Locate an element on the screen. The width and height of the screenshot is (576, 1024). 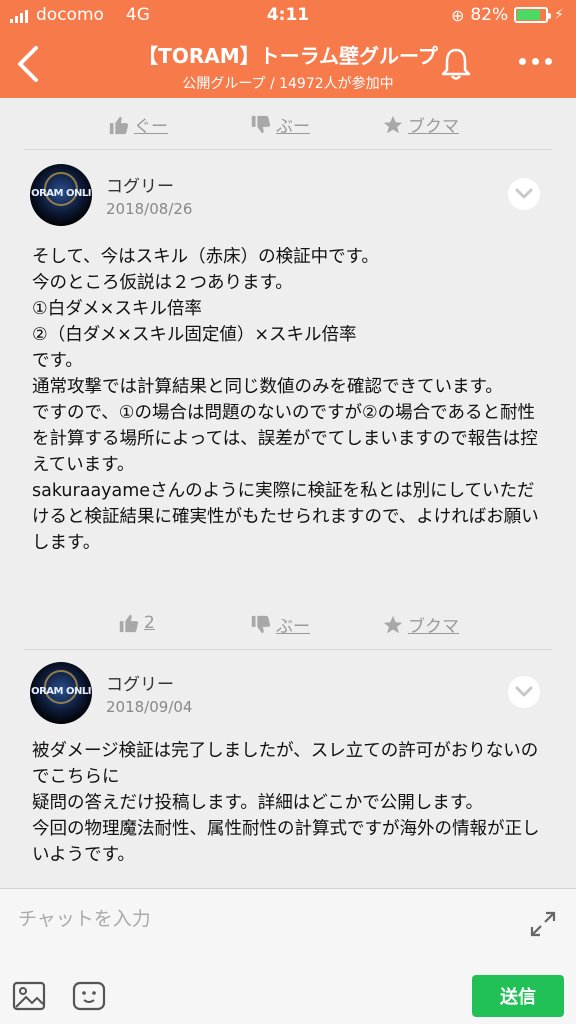
sticker-icon is located at coordinates (89, 996).